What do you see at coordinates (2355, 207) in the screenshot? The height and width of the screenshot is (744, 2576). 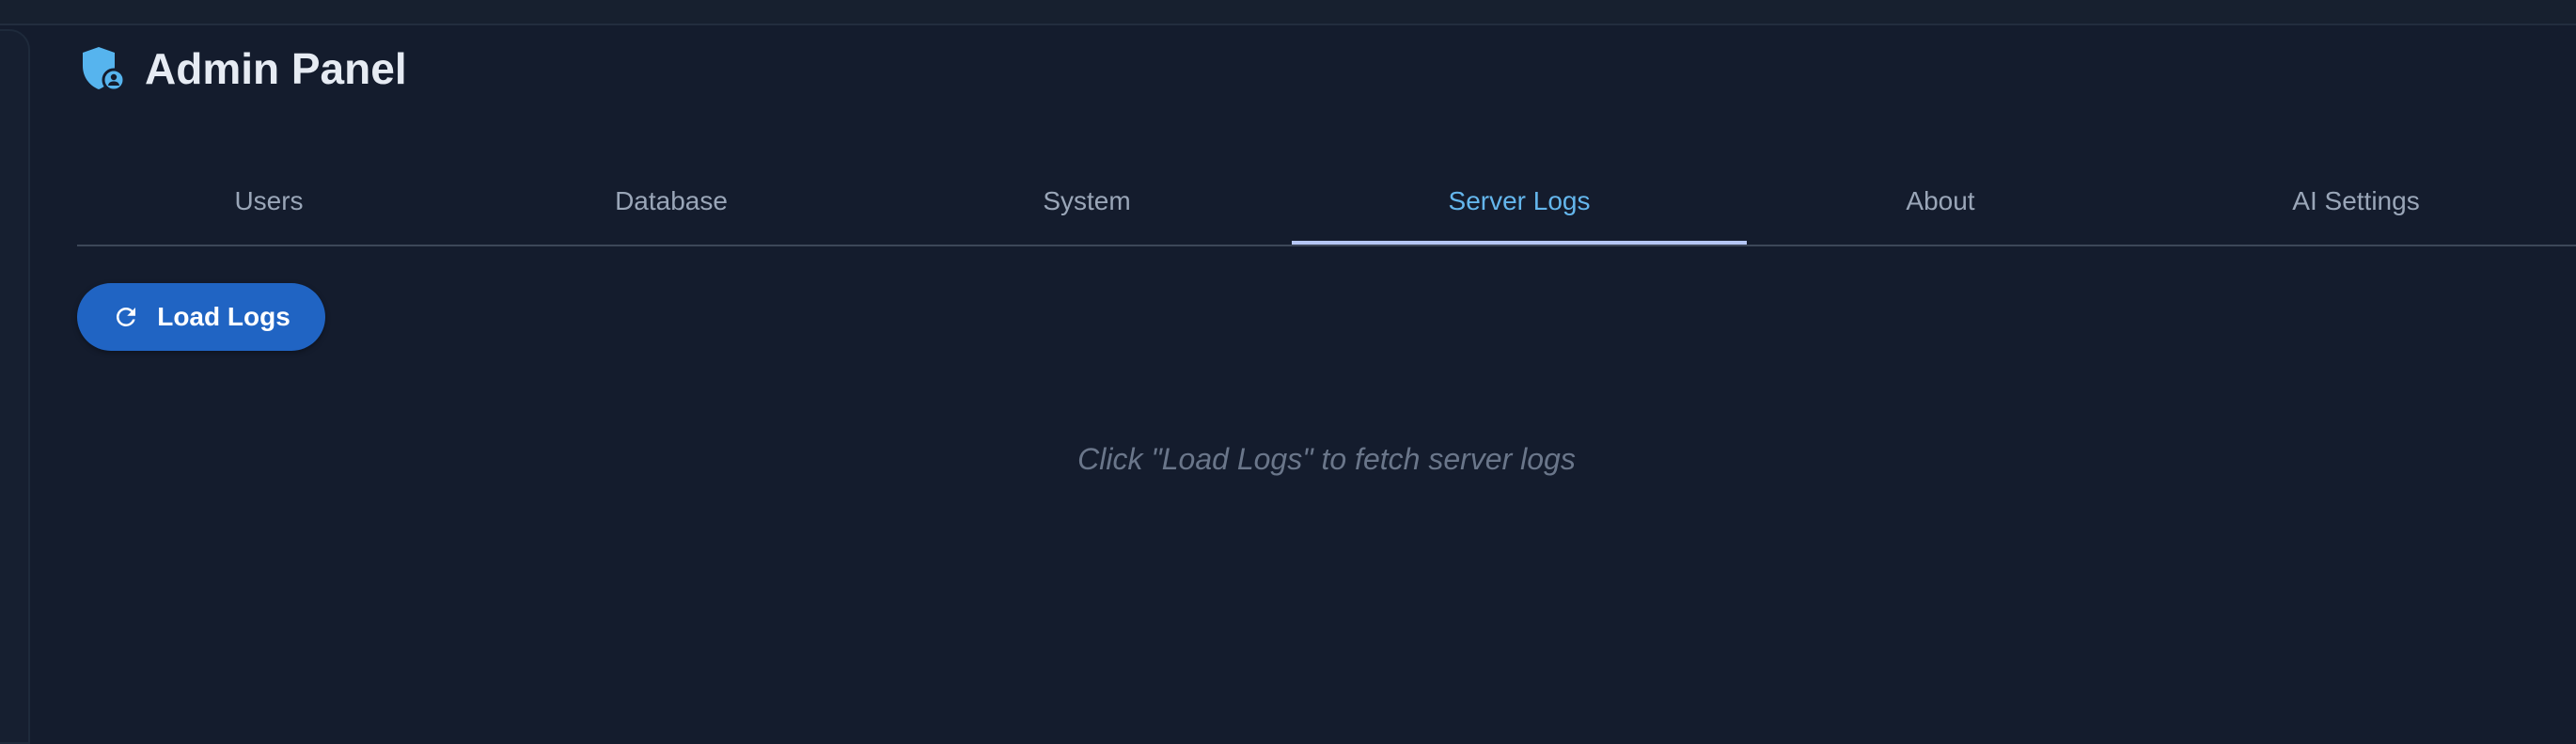 I see `tab-ai-settings: AI Settings` at bounding box center [2355, 207].